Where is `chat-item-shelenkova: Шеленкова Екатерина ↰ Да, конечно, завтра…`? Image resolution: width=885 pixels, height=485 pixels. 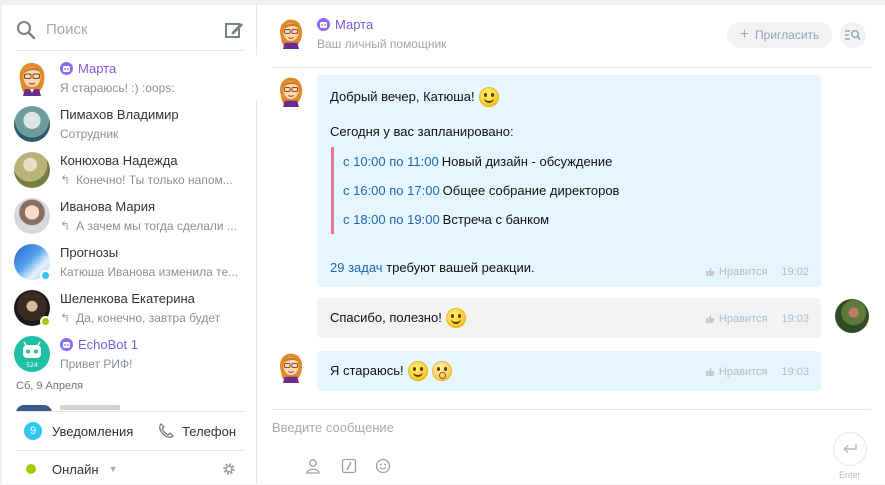
chat-item-shelenkova: Шеленкова Екатерина ↰ Да, конечно, завтра… is located at coordinates (129, 308).